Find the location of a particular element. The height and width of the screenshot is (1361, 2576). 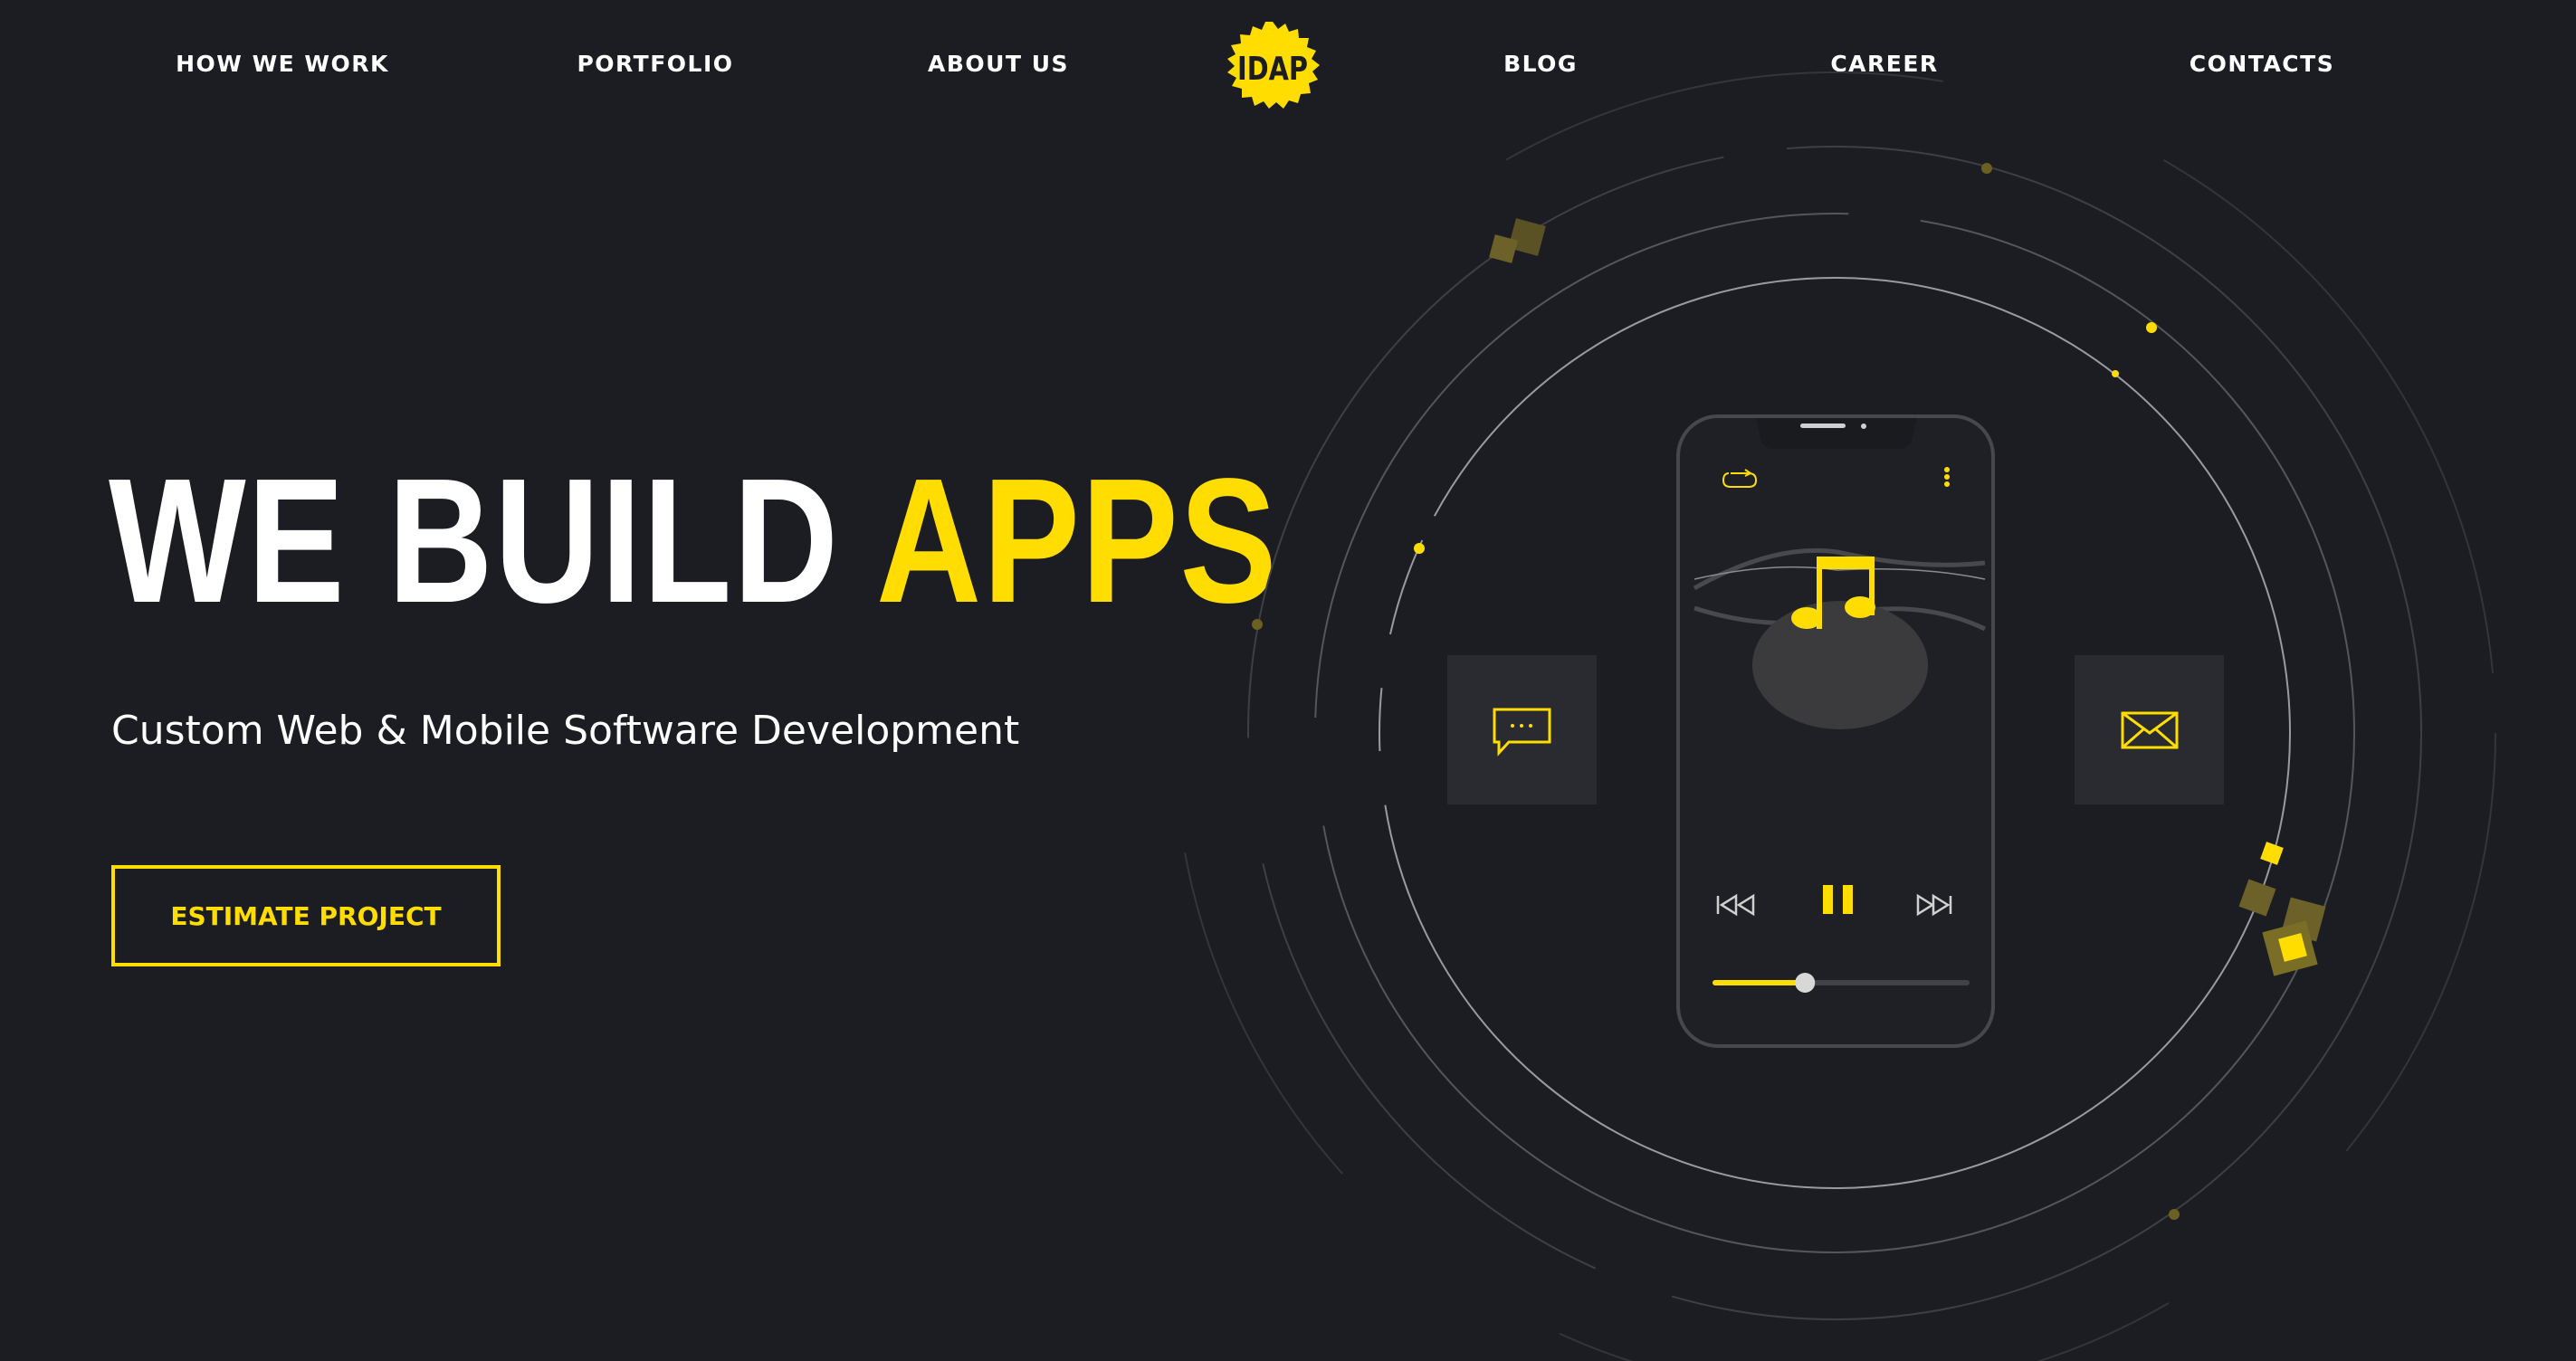

nav-blog: BLOG is located at coordinates (1540, 64).